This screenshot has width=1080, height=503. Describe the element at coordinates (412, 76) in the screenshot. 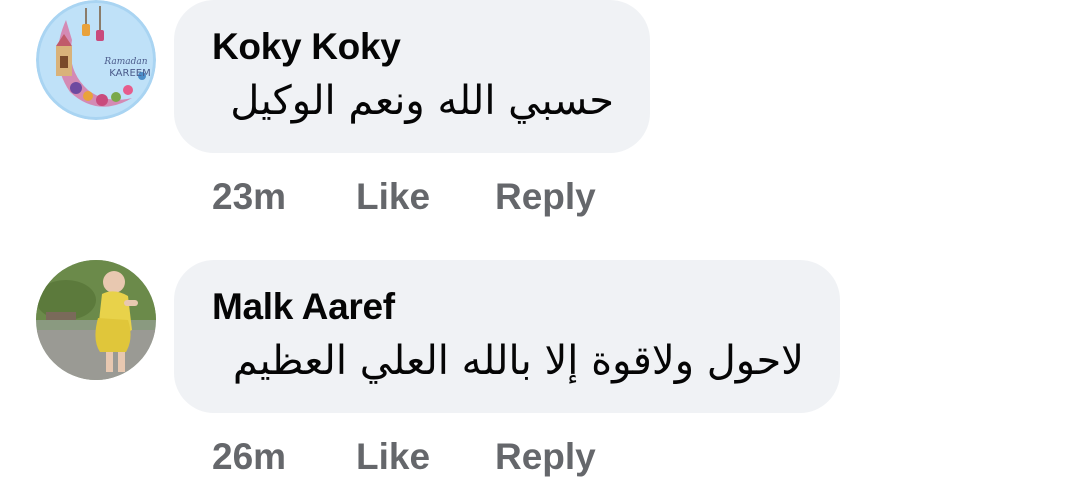

I see `comment-bubble: Koky Koky حسبي الله ونعم الوكيل` at that location.